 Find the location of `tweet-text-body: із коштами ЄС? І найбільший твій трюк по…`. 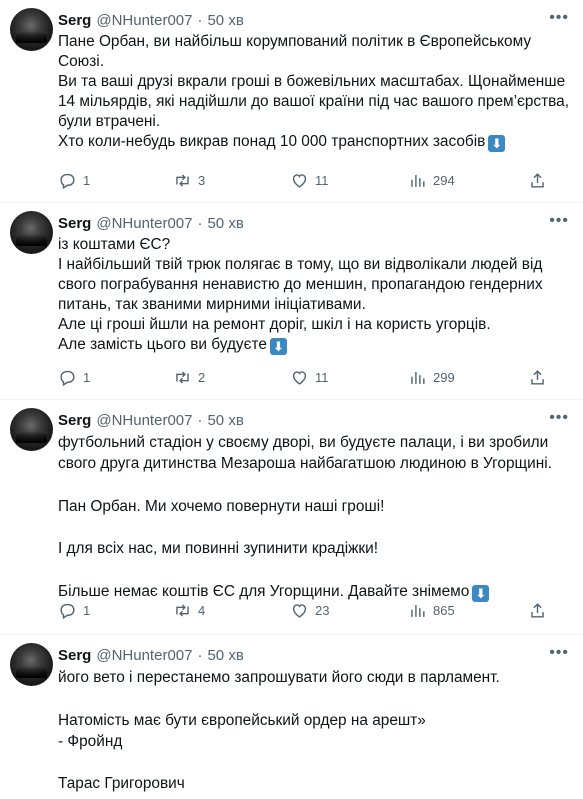

tweet-text-body: із коштами ЄС? І найбільший твій трюк по… is located at coordinates (300, 294).